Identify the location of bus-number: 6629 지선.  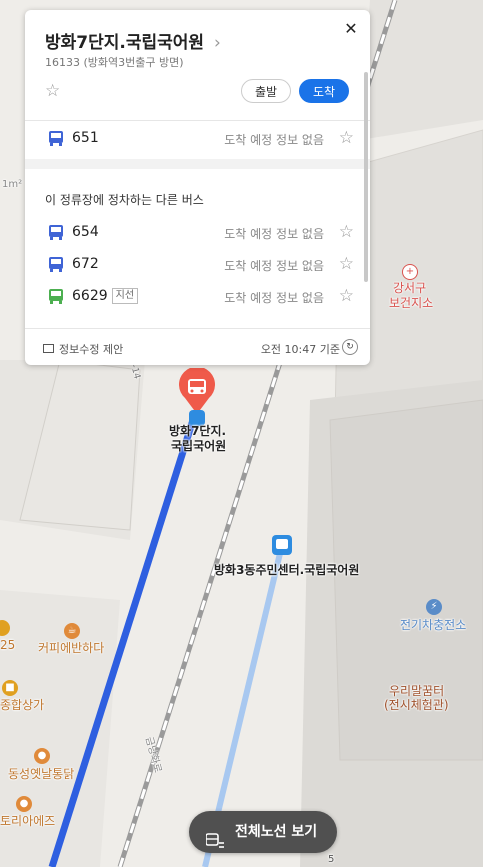
(105, 296).